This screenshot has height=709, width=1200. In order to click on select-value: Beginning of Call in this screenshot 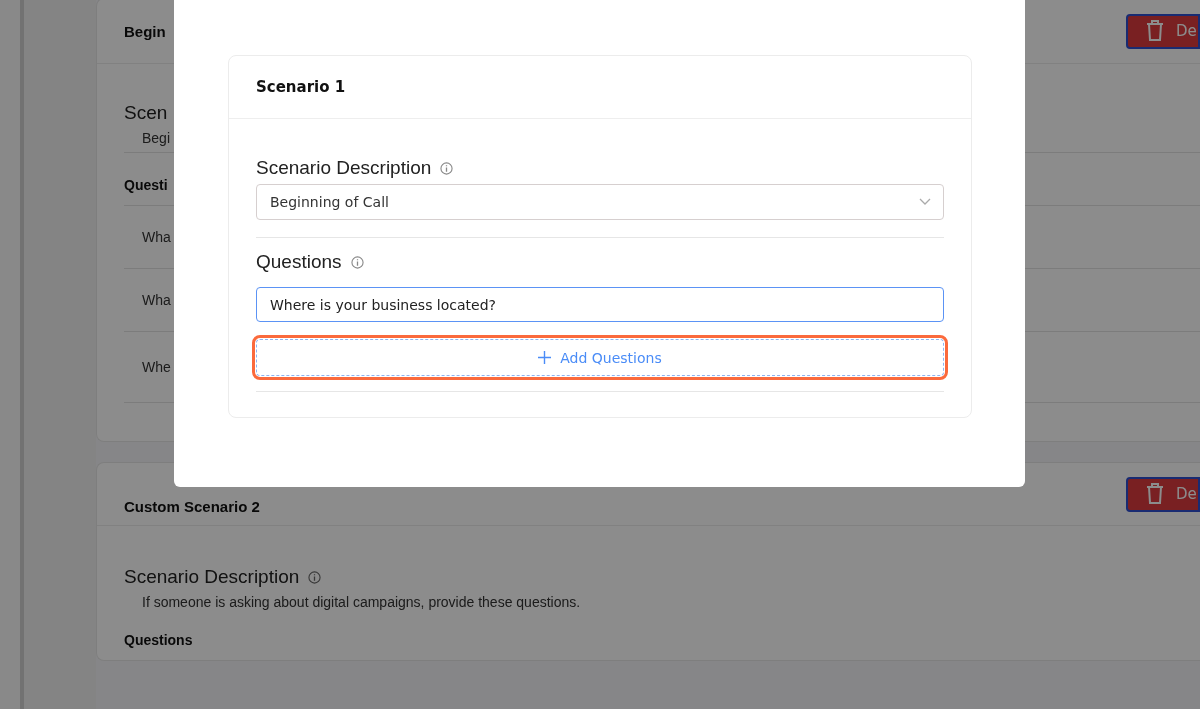, I will do `click(329, 202)`.